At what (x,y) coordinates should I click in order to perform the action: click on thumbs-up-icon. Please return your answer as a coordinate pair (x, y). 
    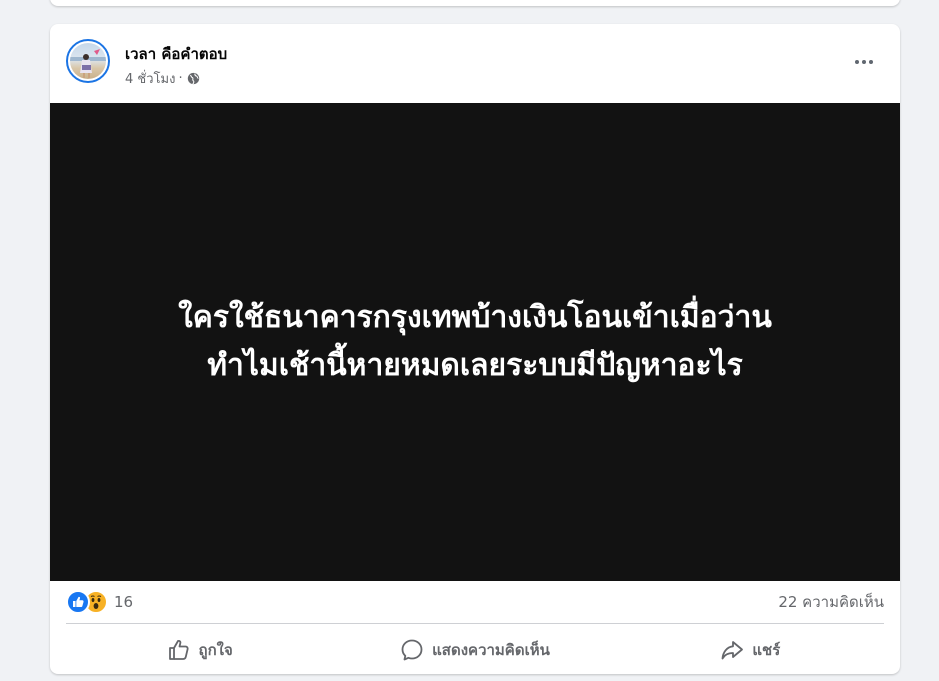
    Looking at the image, I should click on (178, 649).